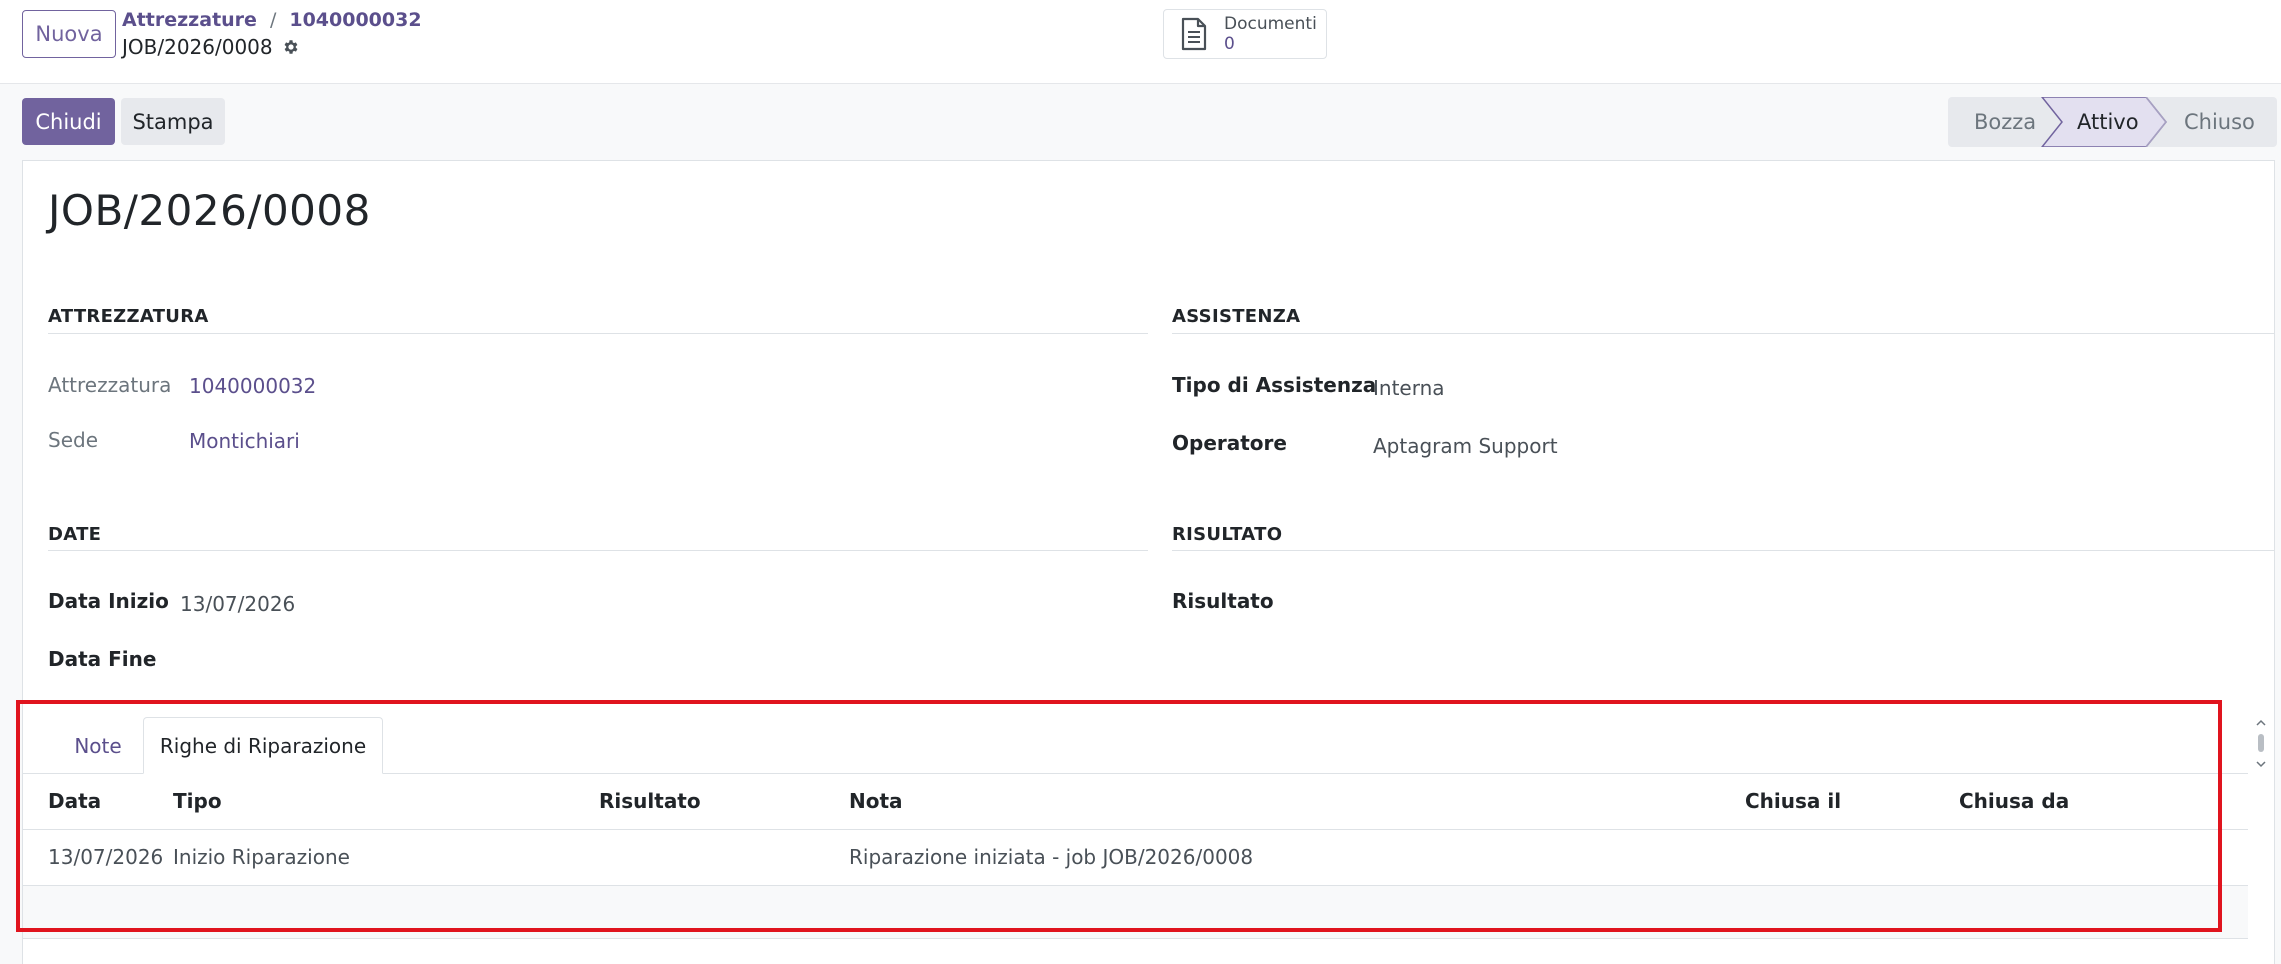 The image size is (2281, 964). I want to click on group-title-attrezzatura: ATTREZZATURA, so click(128, 316).